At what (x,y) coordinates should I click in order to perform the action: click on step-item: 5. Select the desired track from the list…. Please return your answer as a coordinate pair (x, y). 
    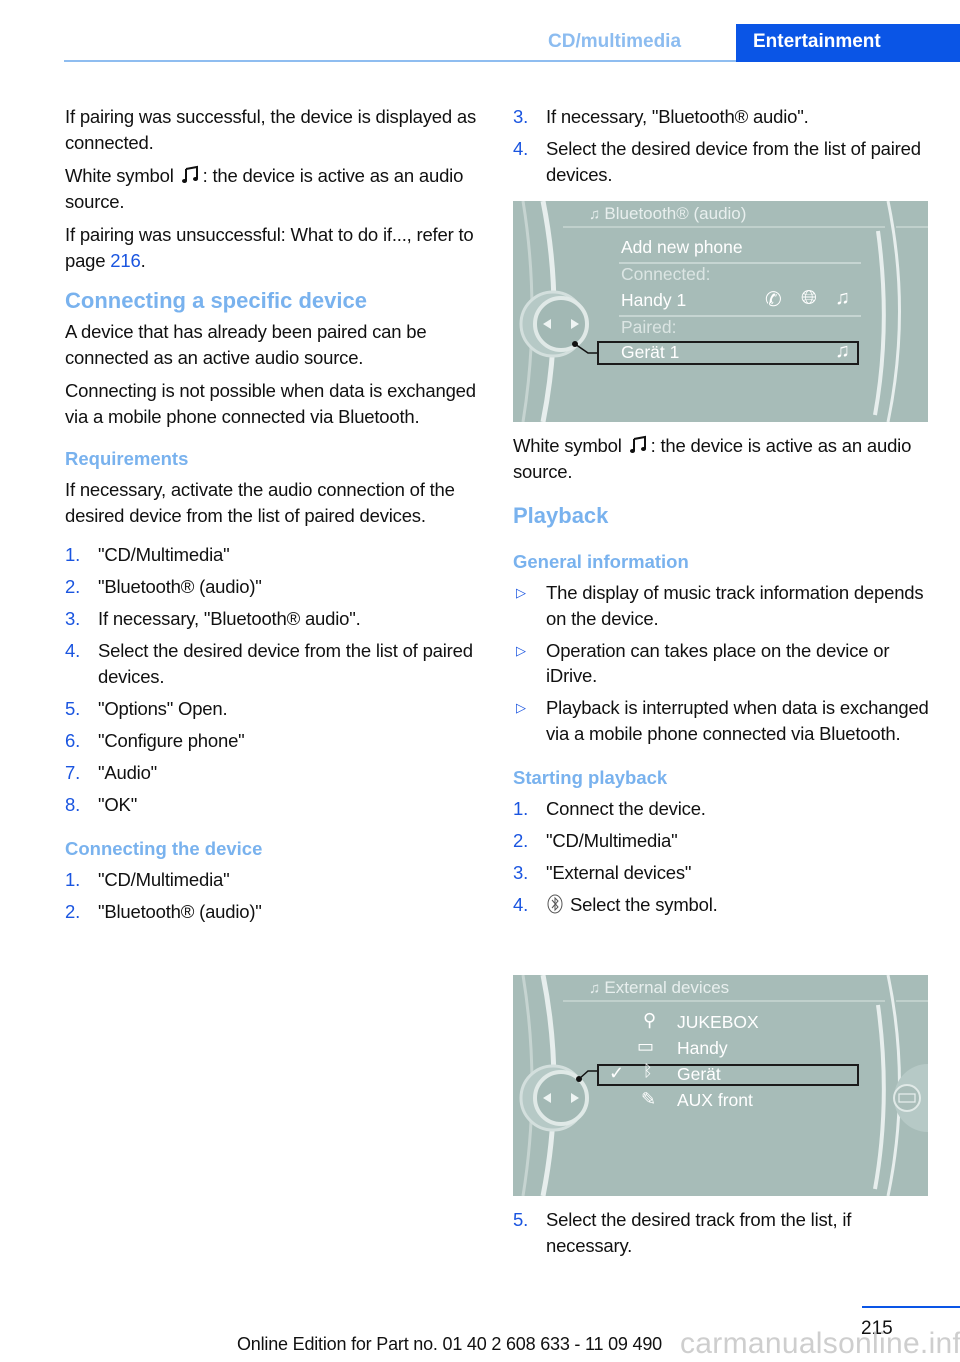
    Looking at the image, I should click on (722, 1232).